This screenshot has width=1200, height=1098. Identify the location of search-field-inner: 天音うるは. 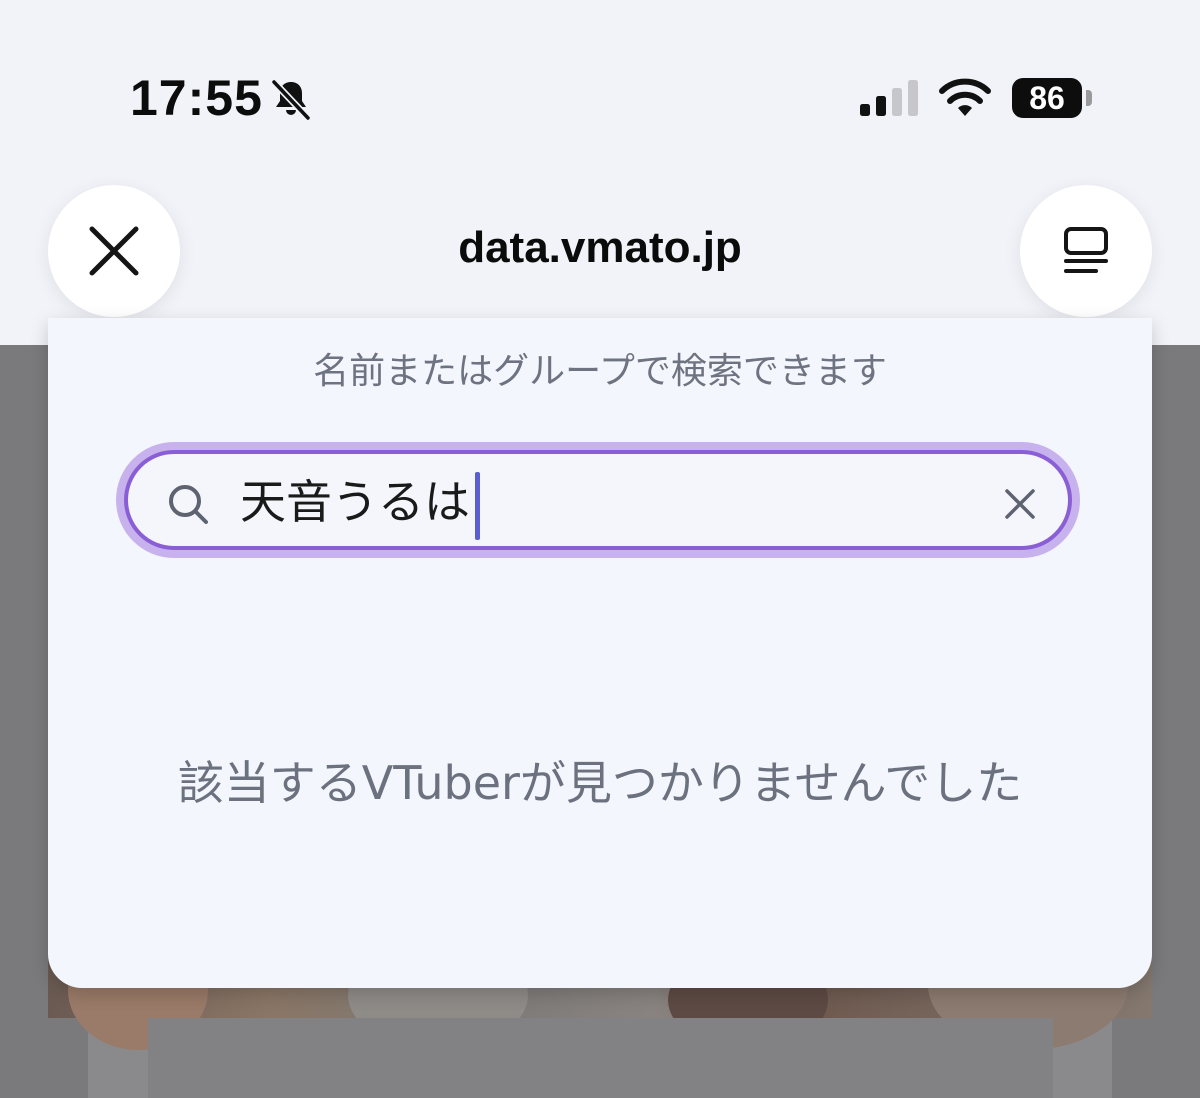
(598, 500).